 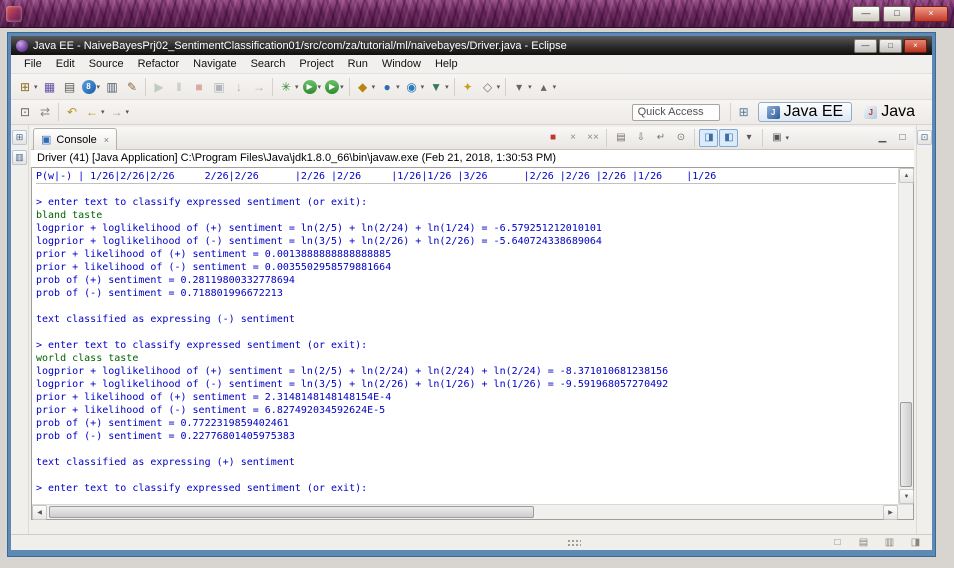 I want to click on remove-launch-button: ×, so click(x=572, y=138).